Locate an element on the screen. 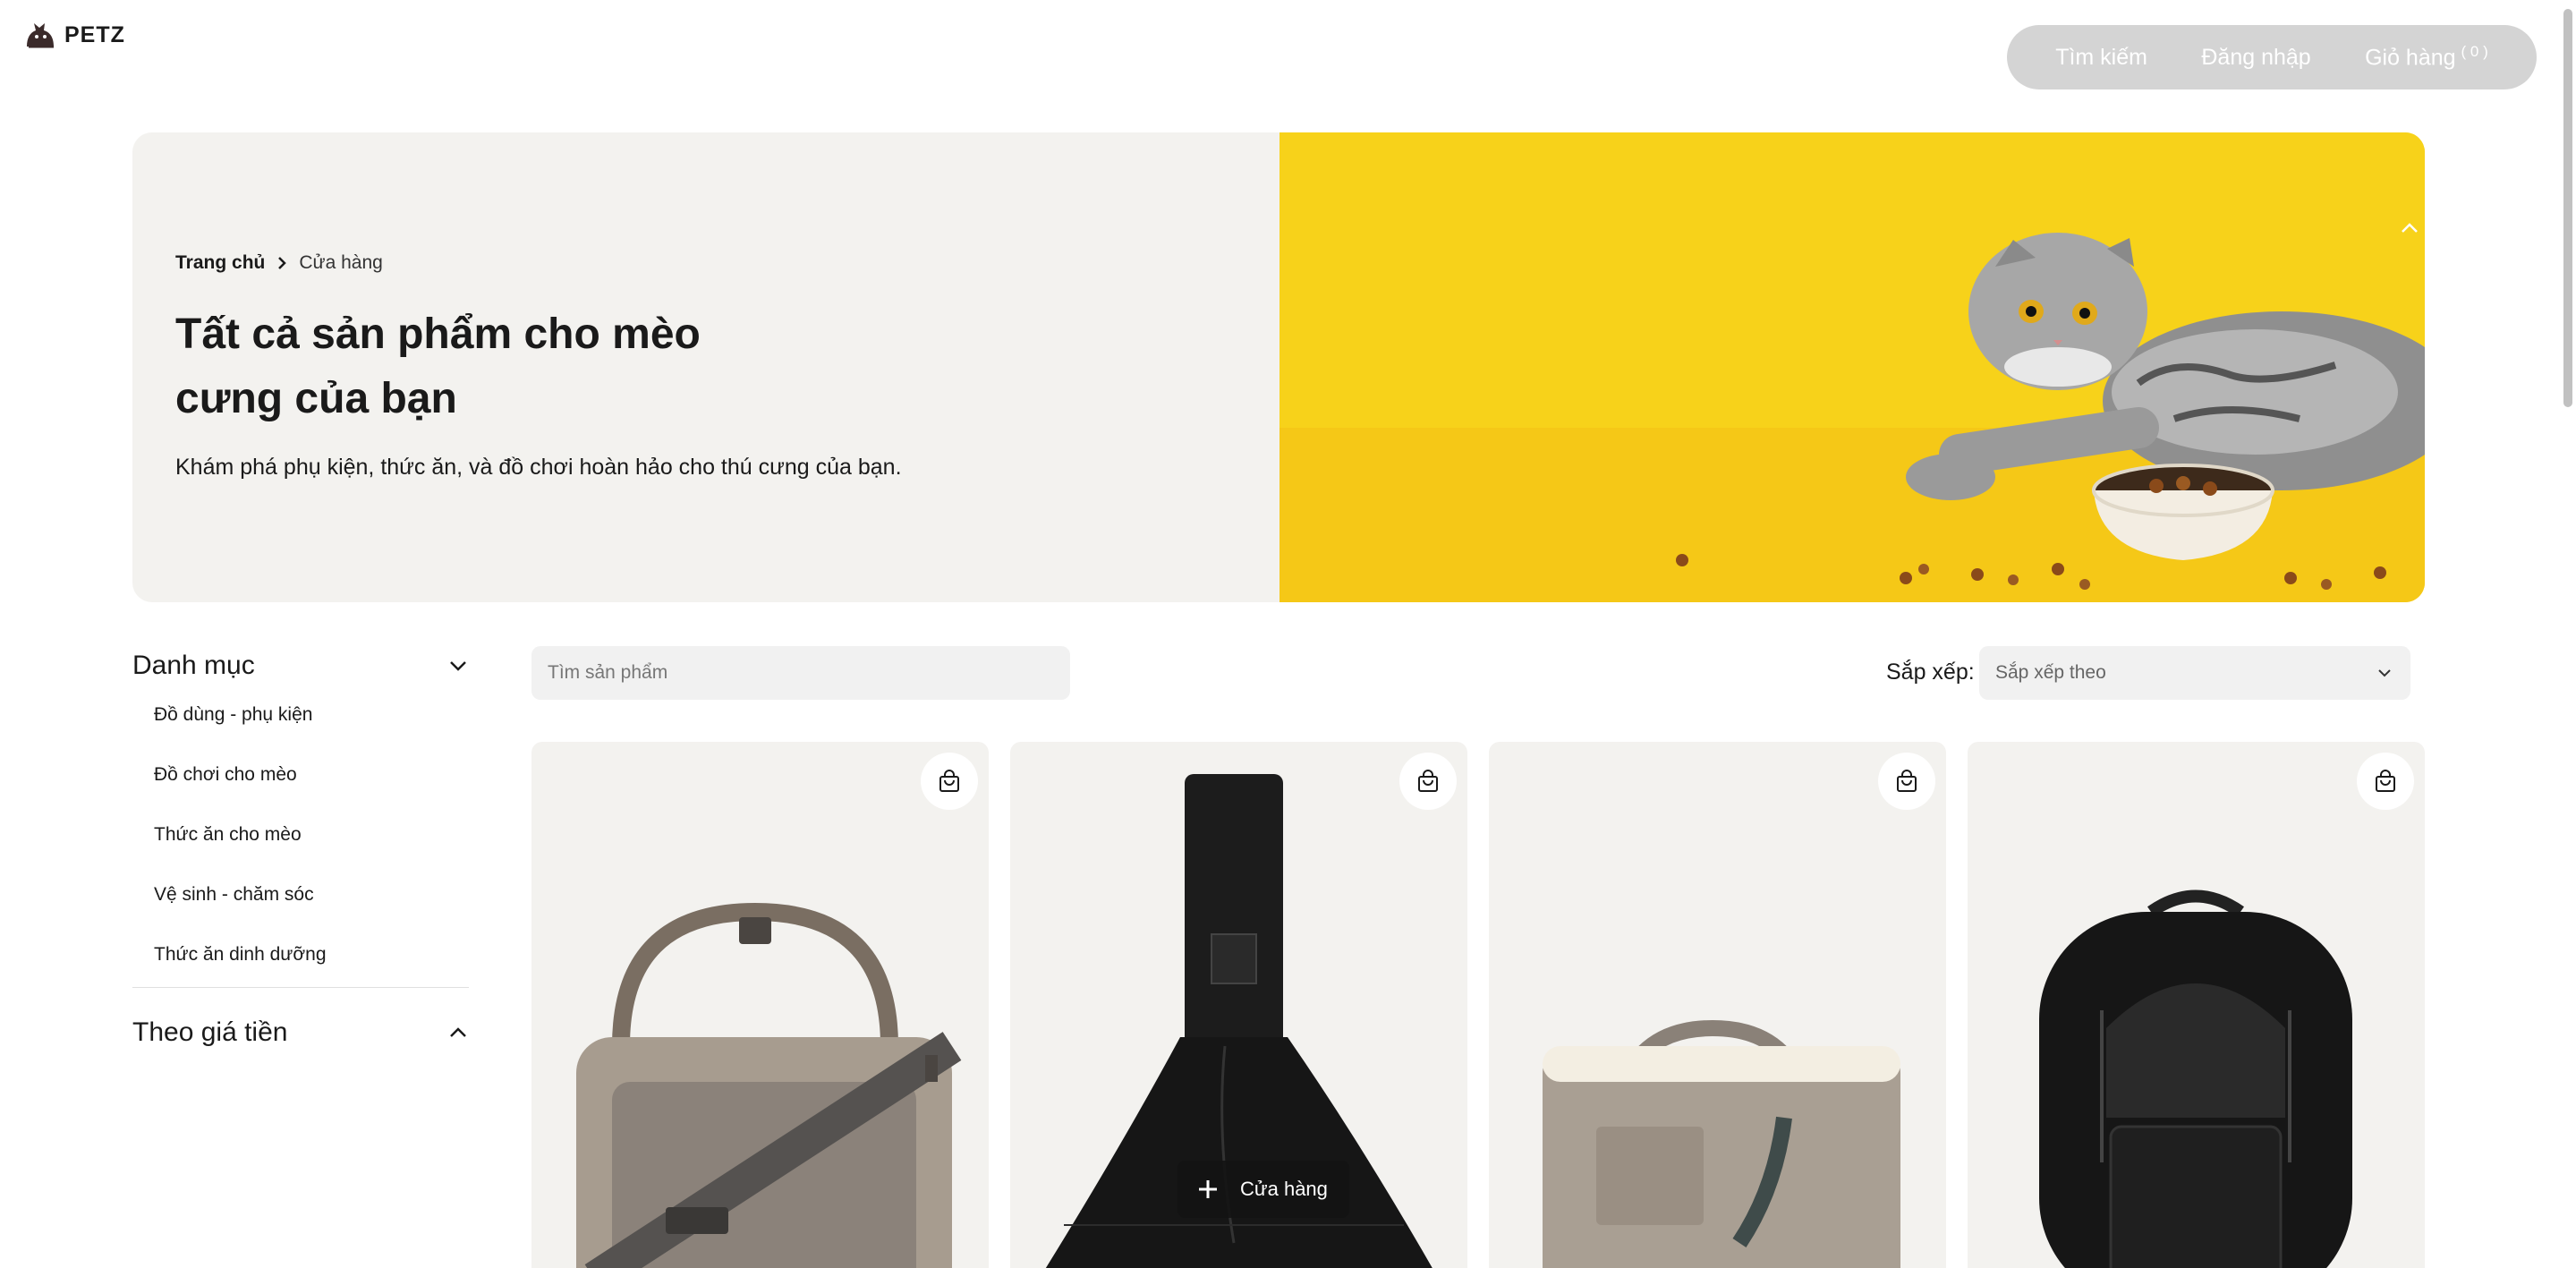  pet-carrier-bag-image is located at coordinates (769, 1085).